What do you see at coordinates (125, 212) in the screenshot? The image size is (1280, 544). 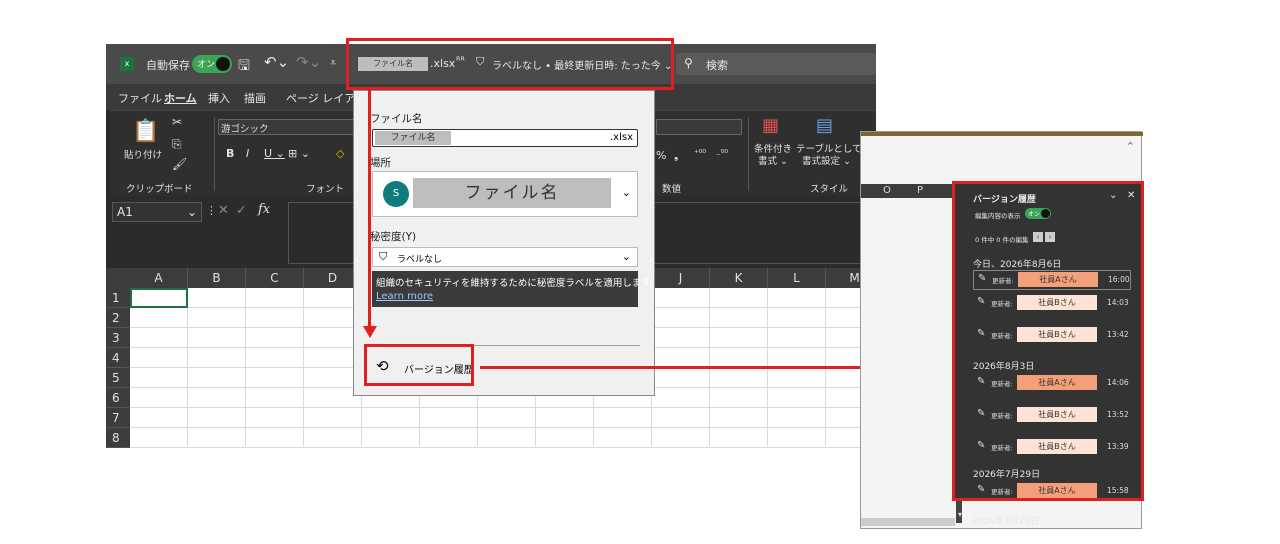 I see `name-box-value: A1` at bounding box center [125, 212].